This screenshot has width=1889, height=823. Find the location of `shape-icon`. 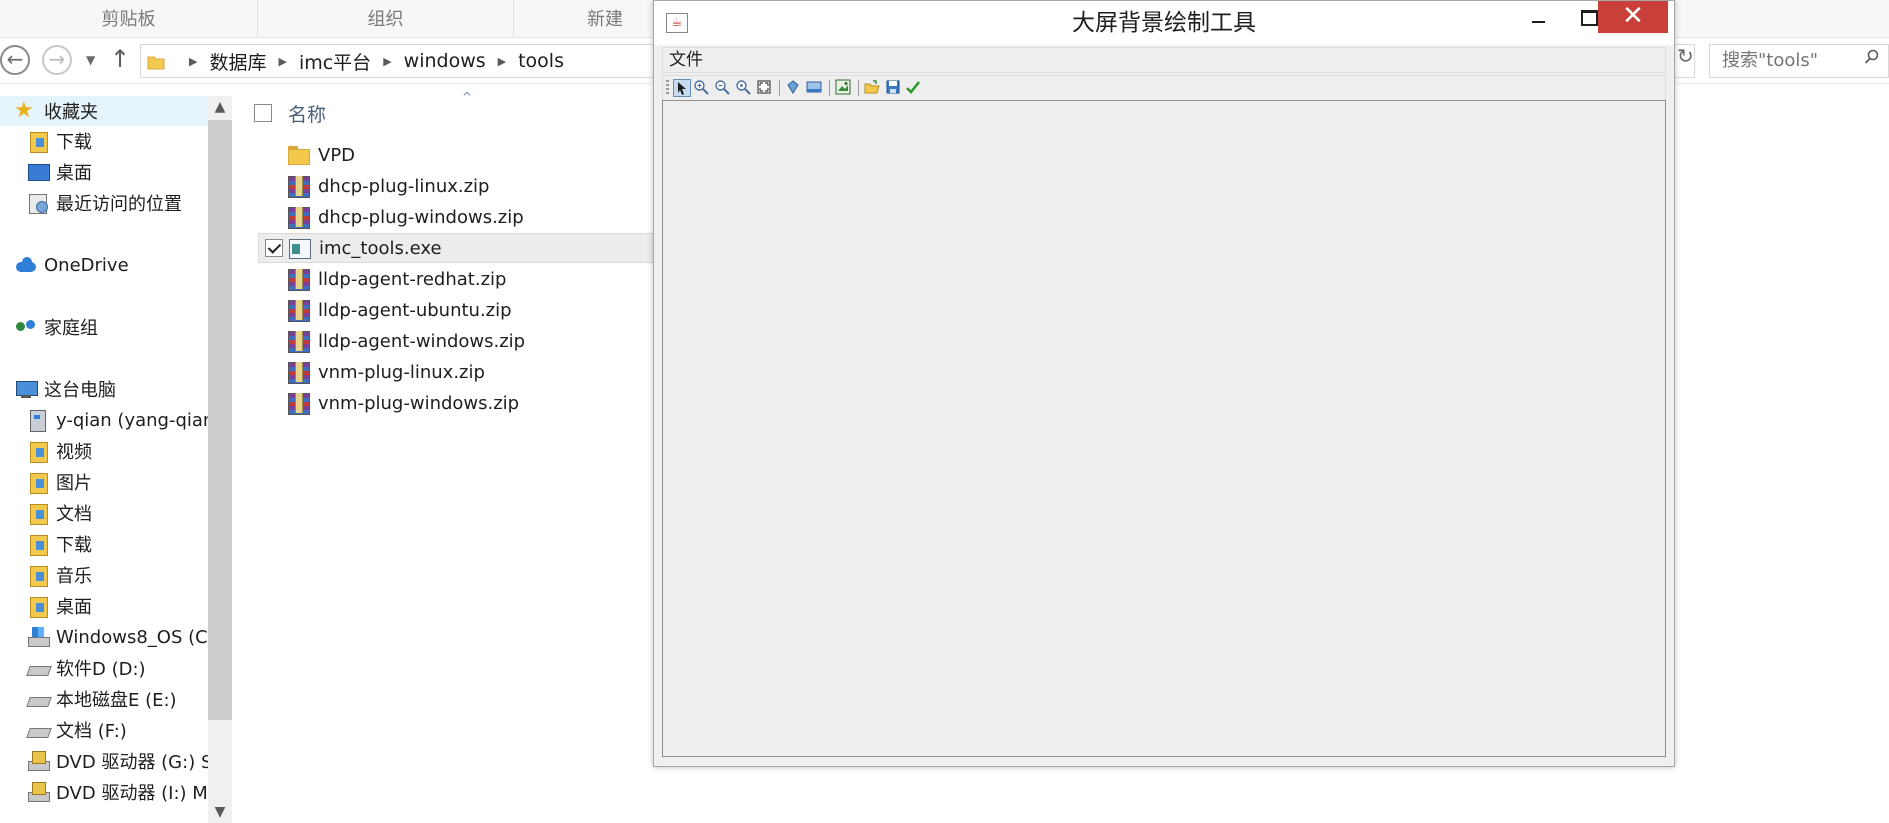

shape-icon is located at coordinates (794, 88).